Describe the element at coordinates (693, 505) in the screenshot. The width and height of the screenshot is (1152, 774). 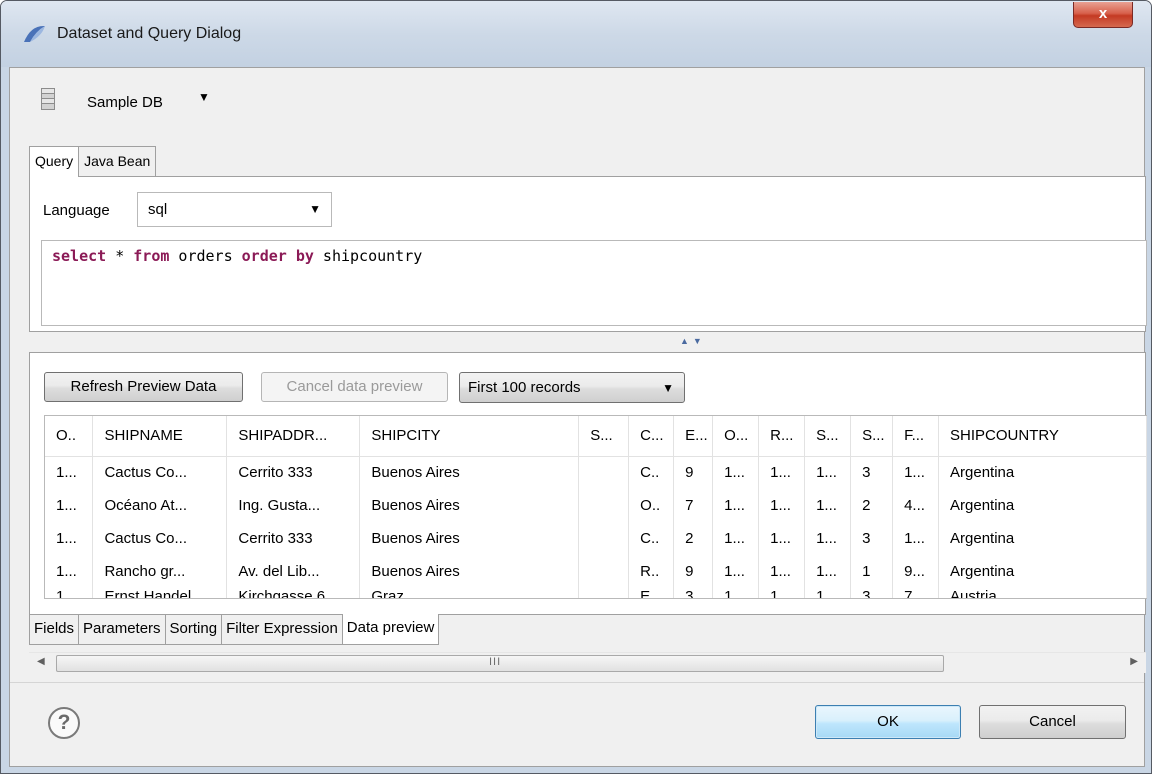
I see `table-cell: 7` at that location.